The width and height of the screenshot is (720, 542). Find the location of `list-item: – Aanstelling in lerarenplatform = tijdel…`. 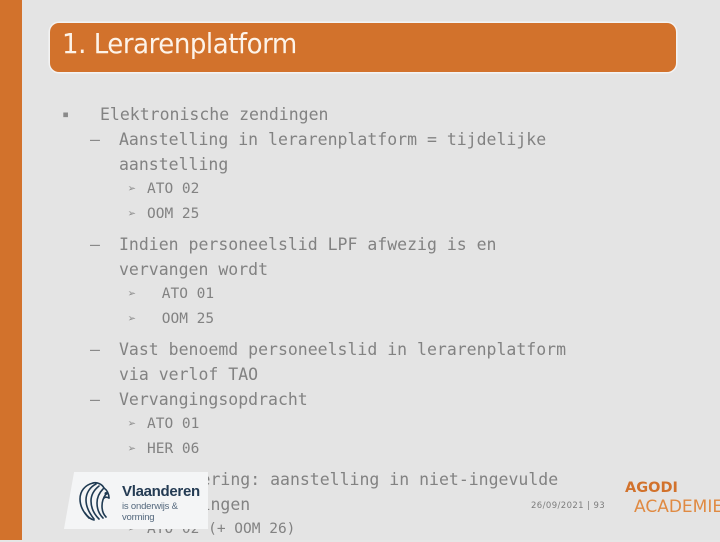

list-item: – Aanstelling in lerarenplatform = tijdel… is located at coordinates (371, 139).